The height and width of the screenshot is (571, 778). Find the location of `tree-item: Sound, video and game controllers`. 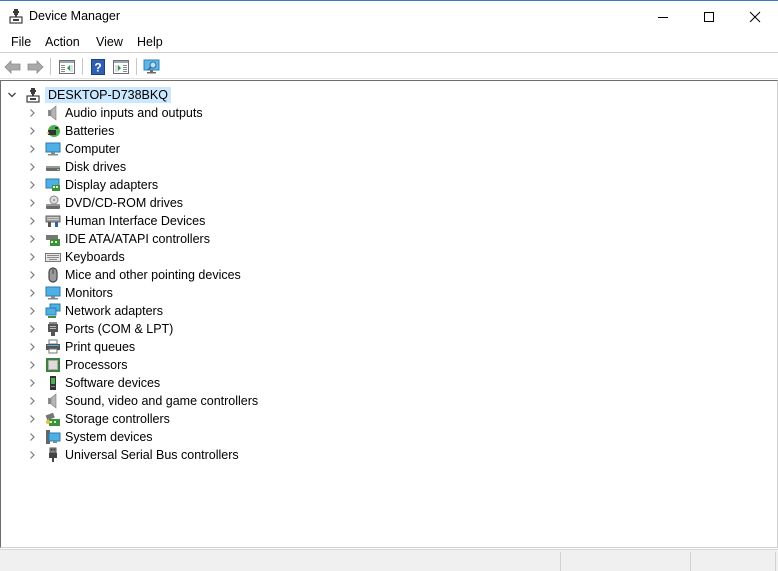

tree-item: Sound, video and game controllers is located at coordinates (141, 401).